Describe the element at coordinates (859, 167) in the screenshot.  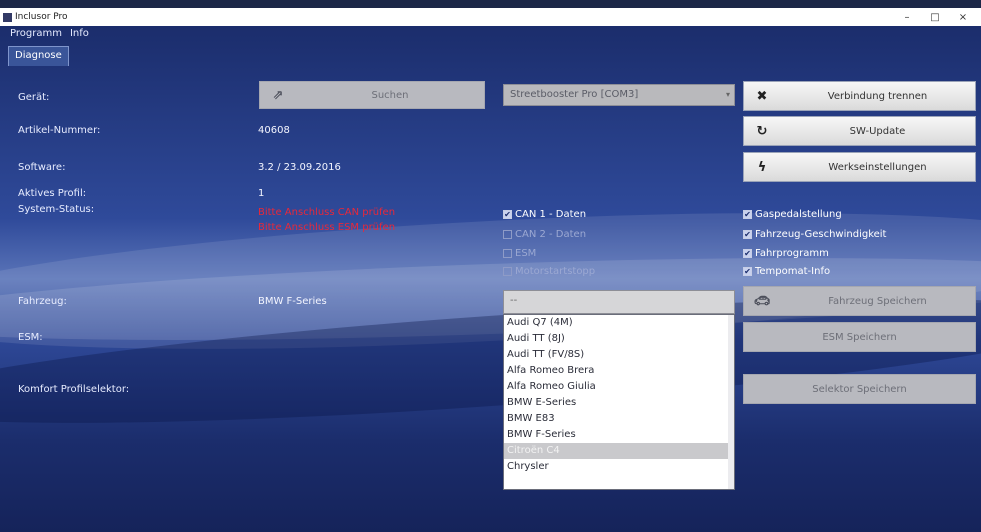
I see `factory-settings-button: ϟ Werkseinstellungen` at that location.